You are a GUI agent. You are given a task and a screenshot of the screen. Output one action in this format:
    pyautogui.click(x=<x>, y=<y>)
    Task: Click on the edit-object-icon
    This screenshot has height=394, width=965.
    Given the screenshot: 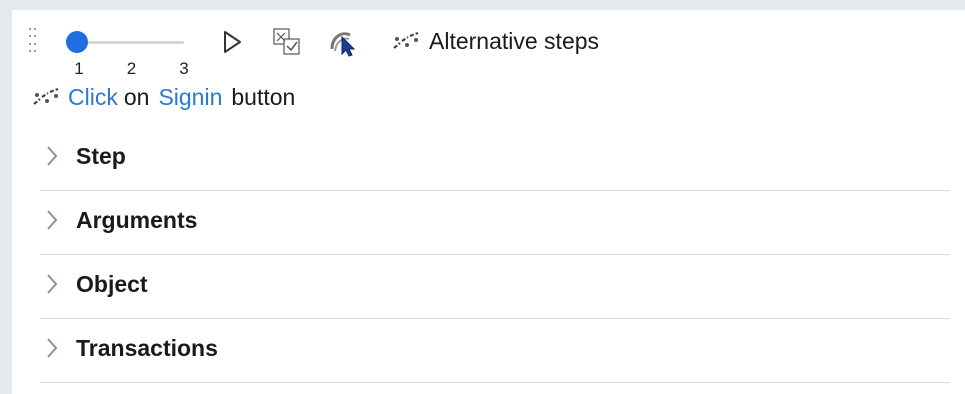 What is the action you would take?
    pyautogui.click(x=343, y=44)
    